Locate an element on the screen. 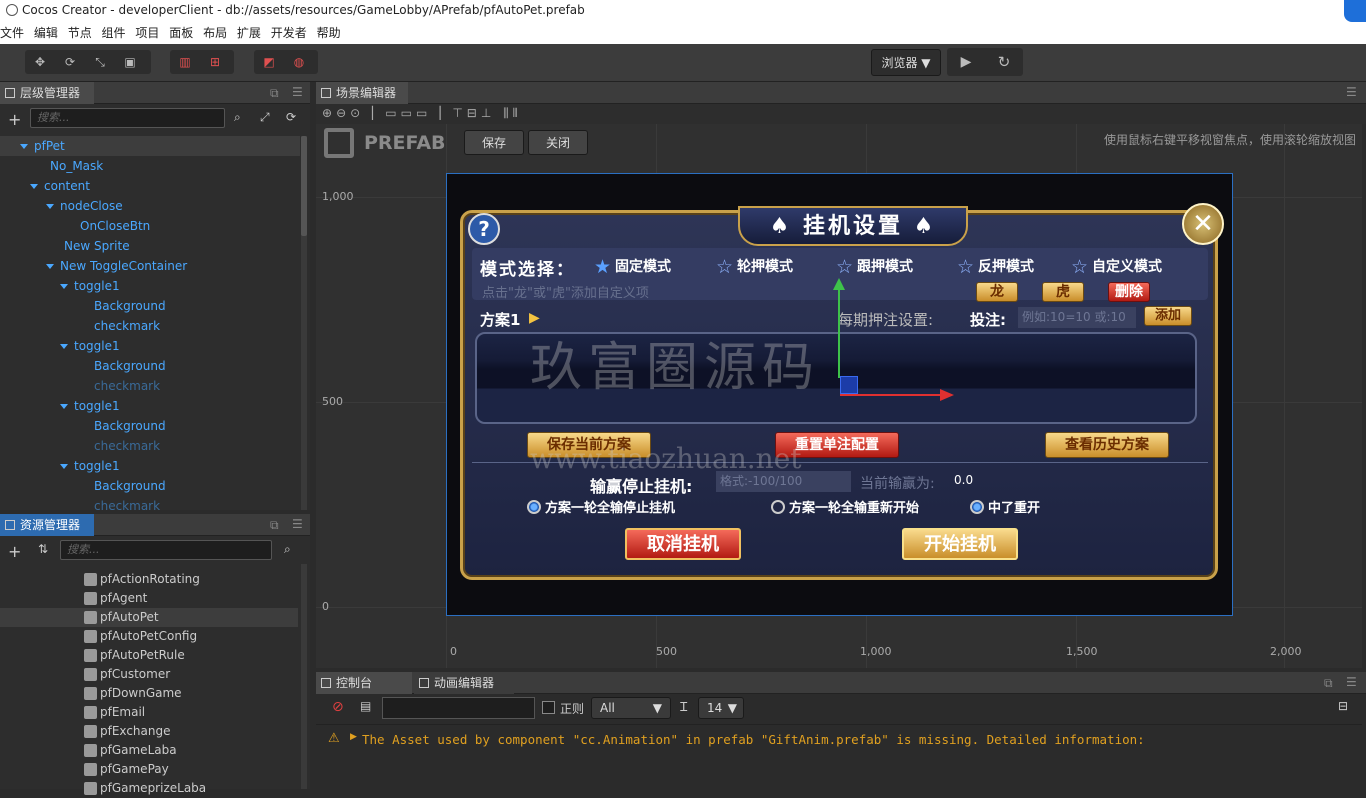 The width and height of the screenshot is (1366, 798). anchor-icon: ⊞ is located at coordinates (215, 62).